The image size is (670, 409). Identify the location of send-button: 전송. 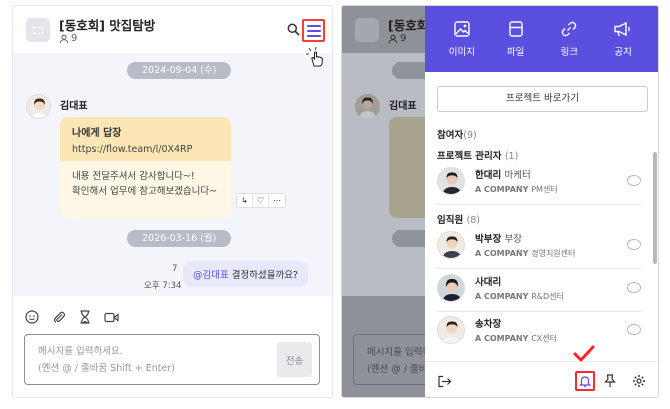
(294, 359).